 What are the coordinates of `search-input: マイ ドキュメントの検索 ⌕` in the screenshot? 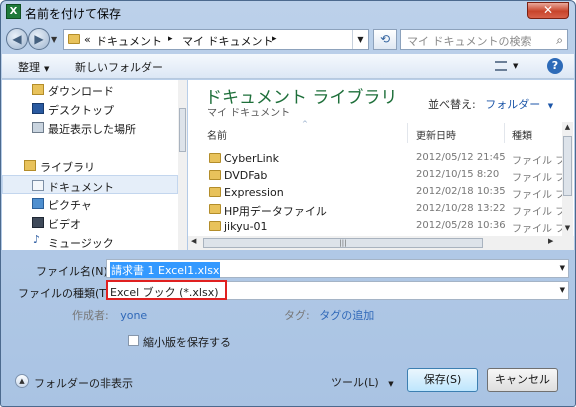 It's located at (484, 39).